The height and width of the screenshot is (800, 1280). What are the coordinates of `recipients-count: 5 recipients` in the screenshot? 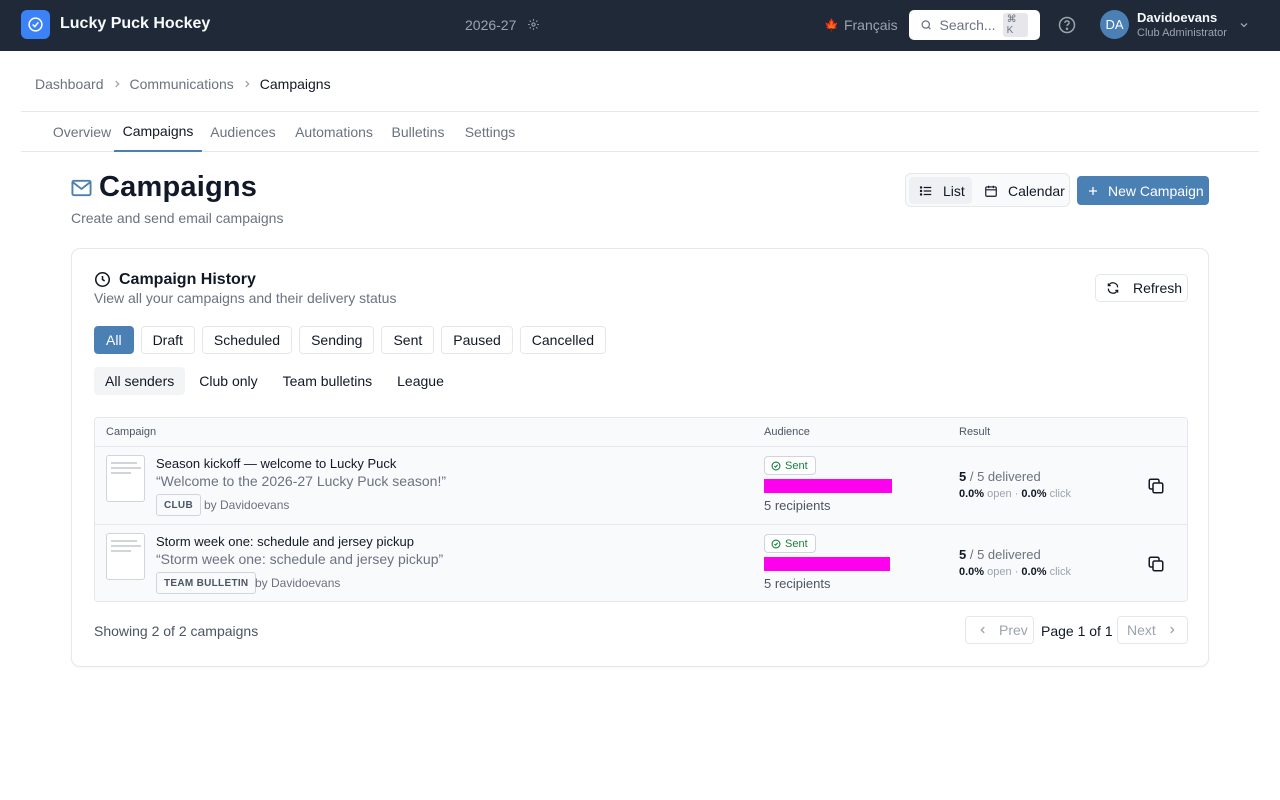 It's located at (797, 583).